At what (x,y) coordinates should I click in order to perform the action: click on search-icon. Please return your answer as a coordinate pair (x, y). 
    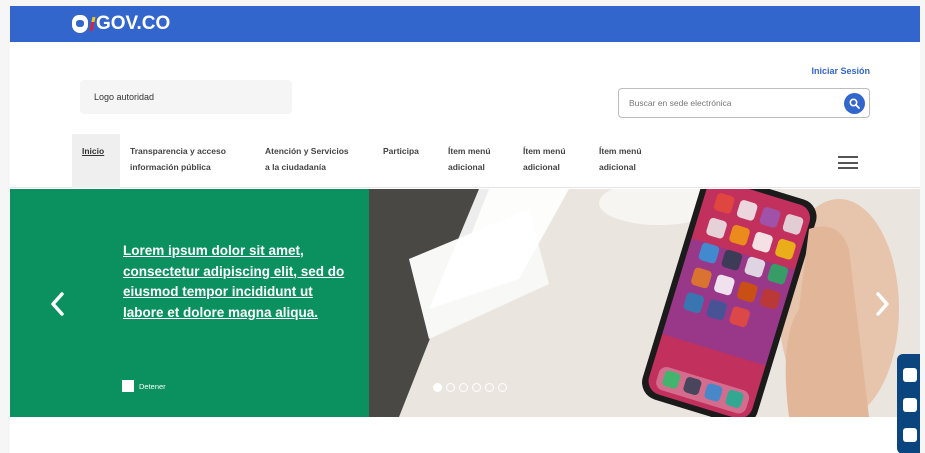
    Looking at the image, I should click on (854, 103).